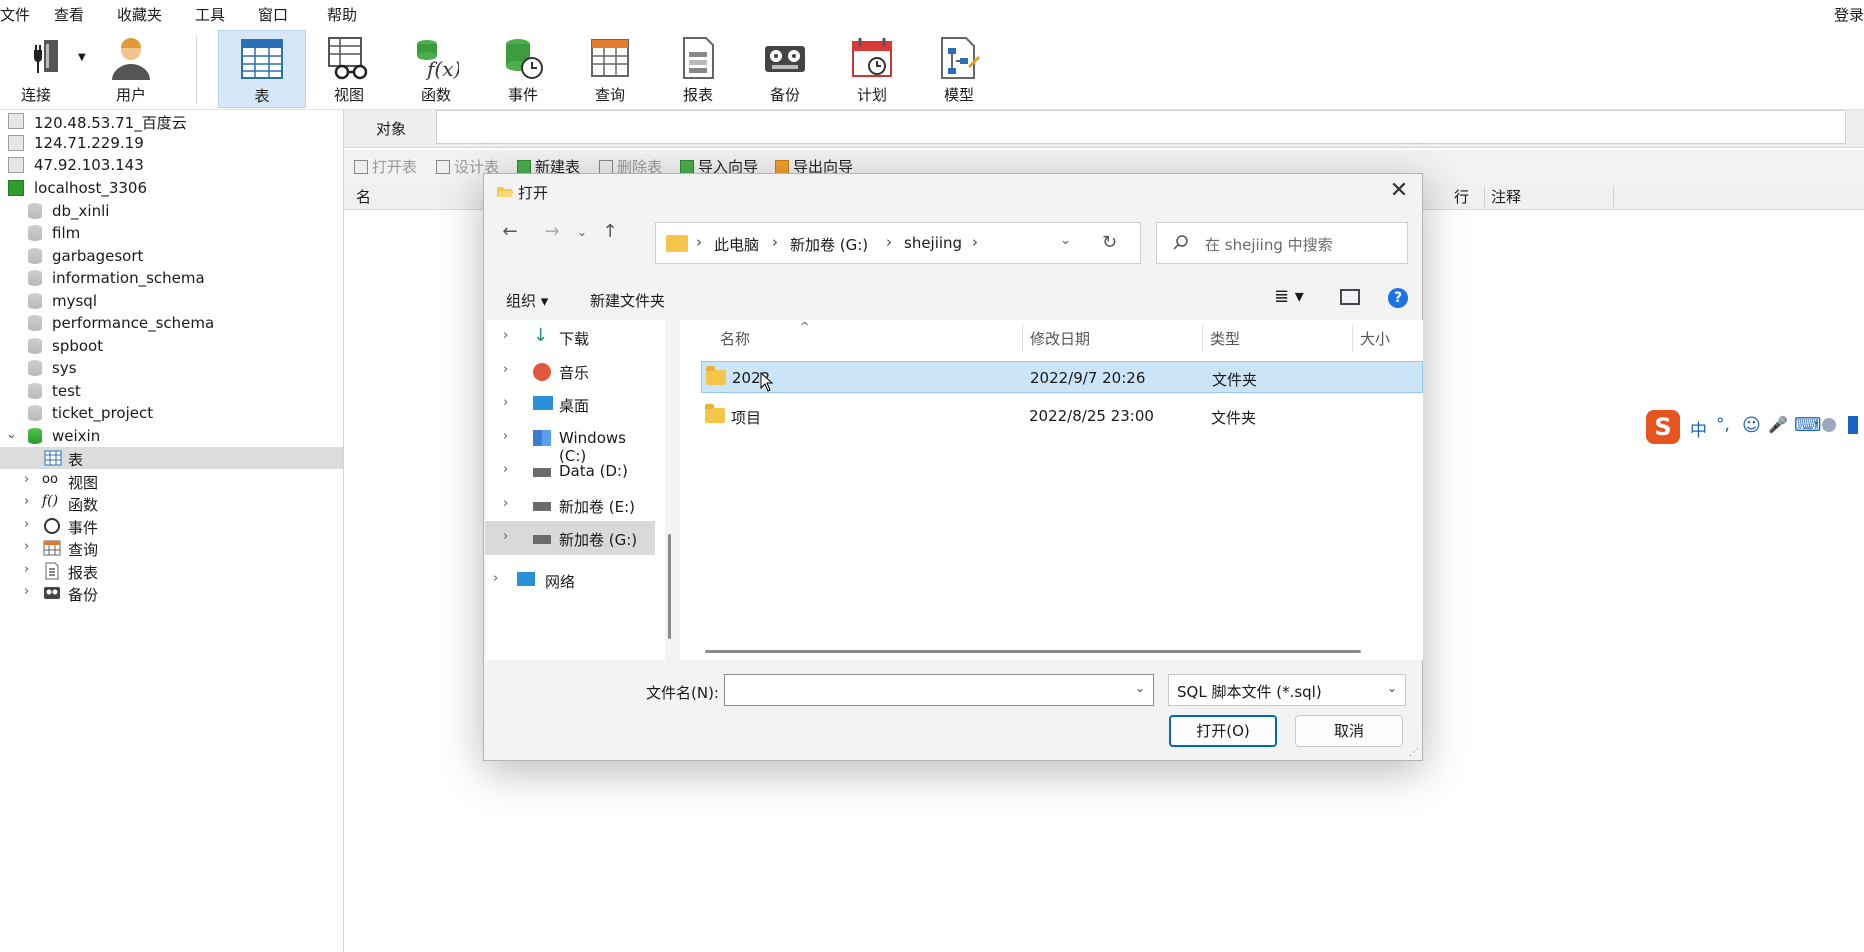 The width and height of the screenshot is (1864, 952). Describe the element at coordinates (69, 14) in the screenshot. I see `menu-view: 查看` at that location.